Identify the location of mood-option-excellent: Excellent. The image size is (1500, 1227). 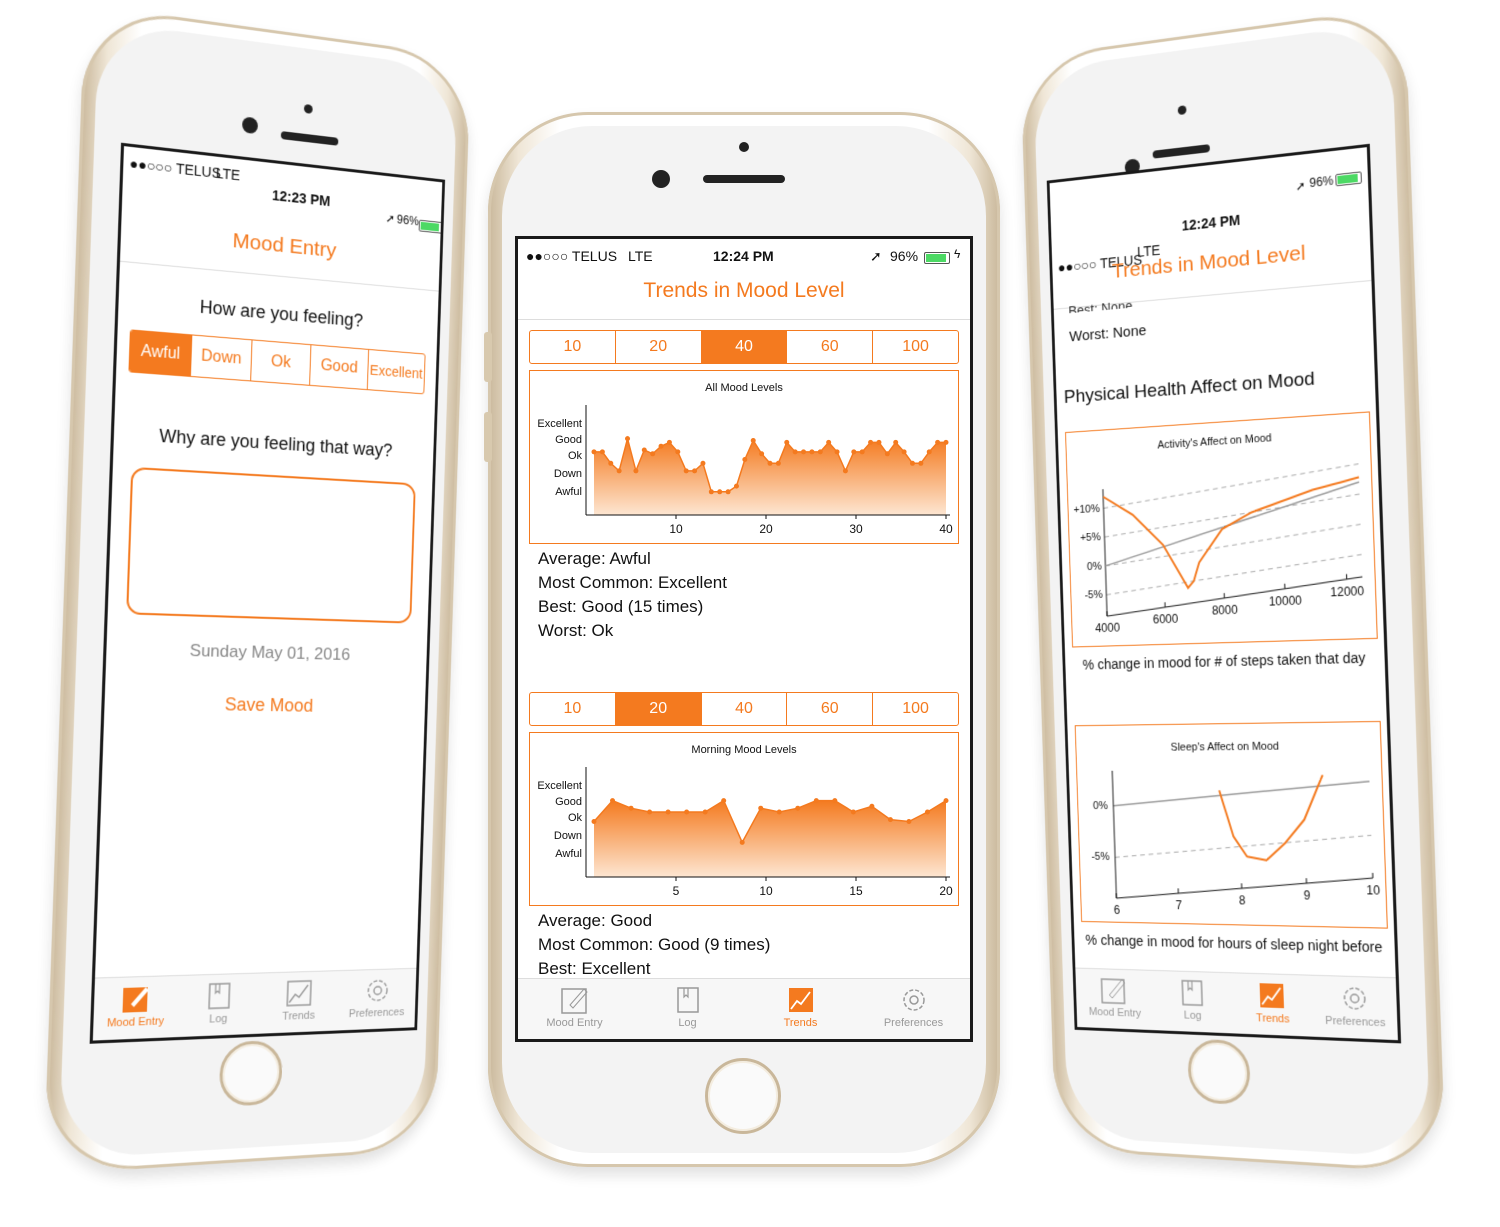
(396, 371).